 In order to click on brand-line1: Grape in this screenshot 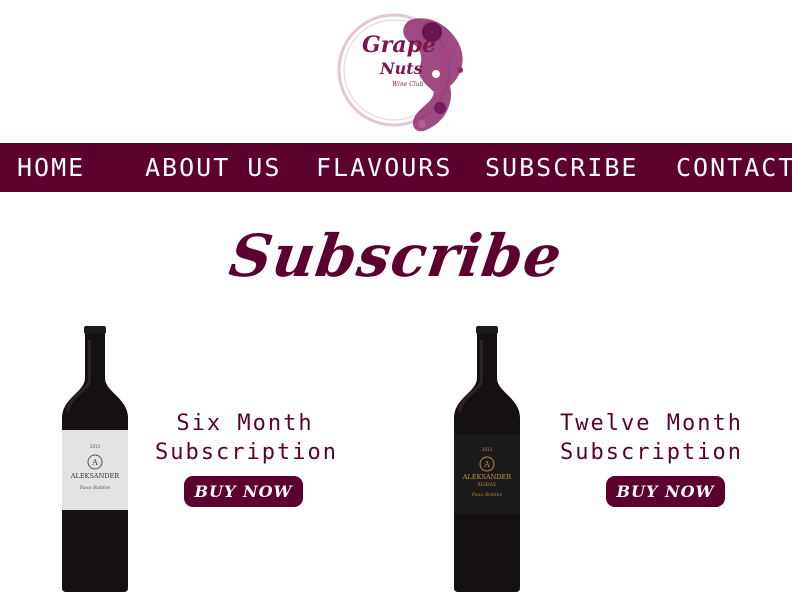, I will do `click(399, 45)`.